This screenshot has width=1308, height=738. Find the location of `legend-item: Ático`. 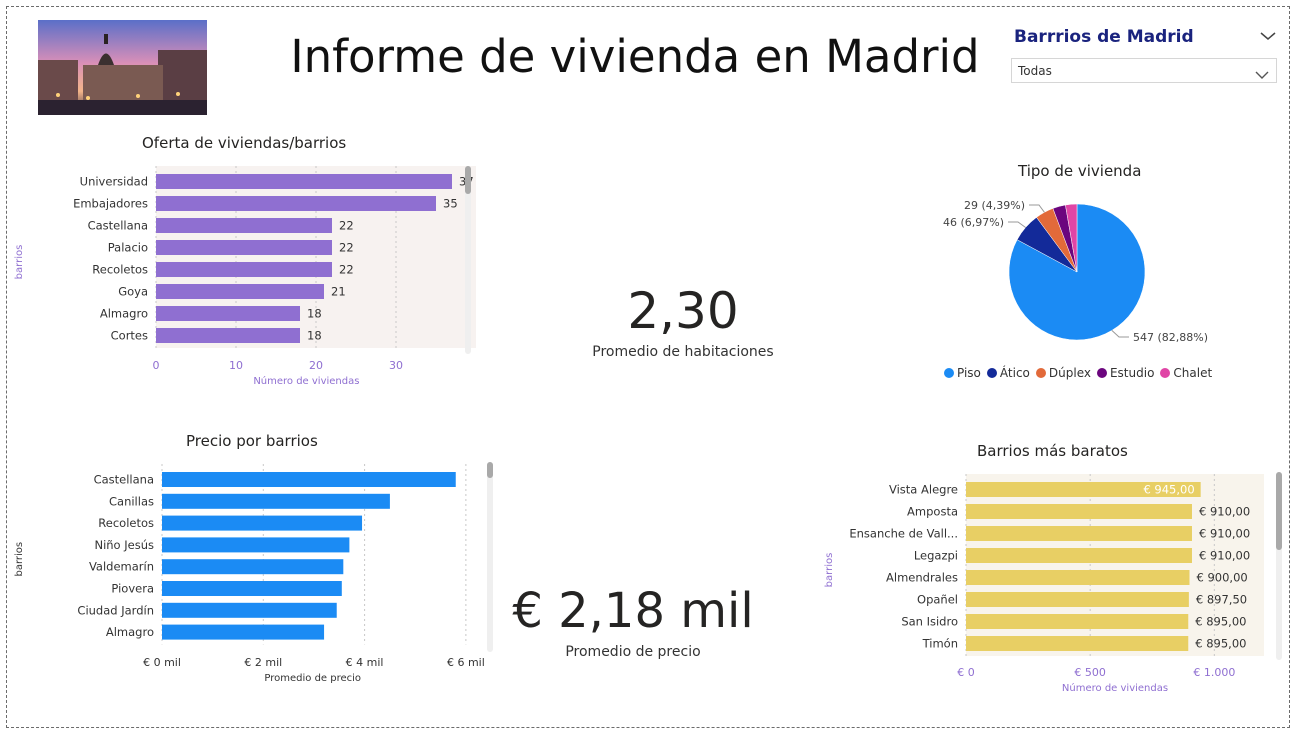

legend-item: Ático is located at coordinates (1008, 373).